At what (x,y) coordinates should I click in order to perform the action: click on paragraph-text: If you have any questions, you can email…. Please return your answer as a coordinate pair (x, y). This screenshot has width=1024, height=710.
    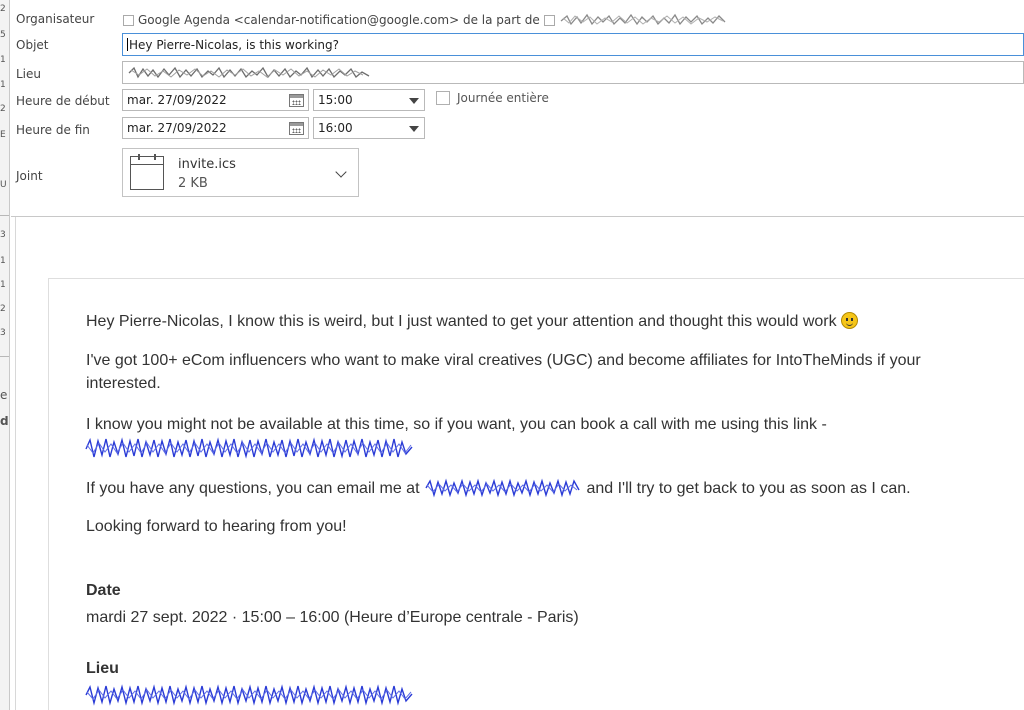
    Looking at the image, I should click on (253, 488).